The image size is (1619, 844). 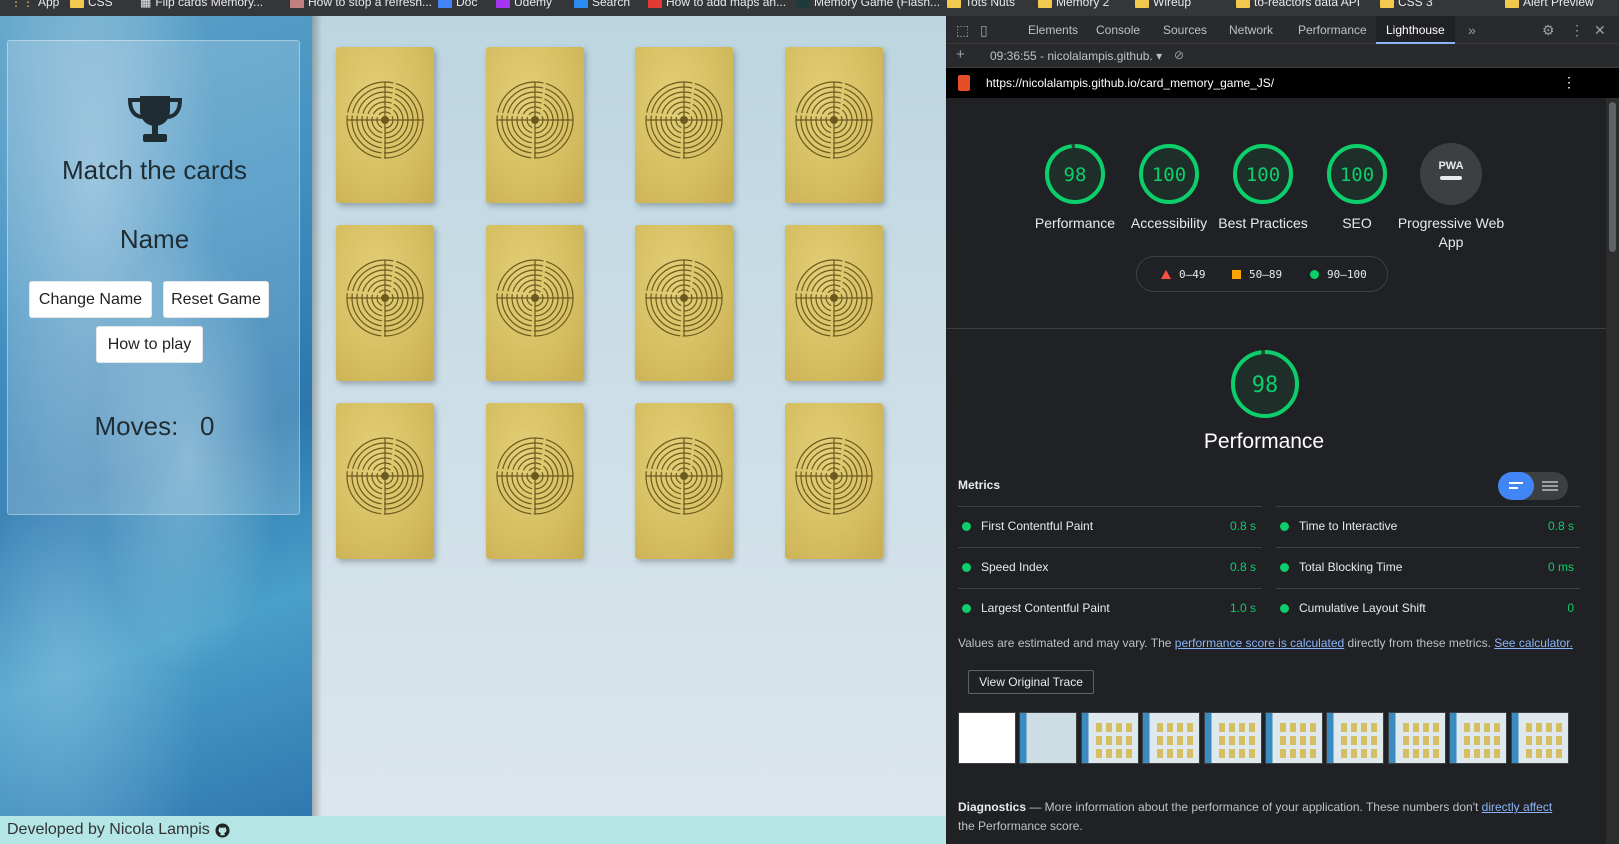 I want to click on report-menu-icon: ⋮, so click(x=1569, y=82).